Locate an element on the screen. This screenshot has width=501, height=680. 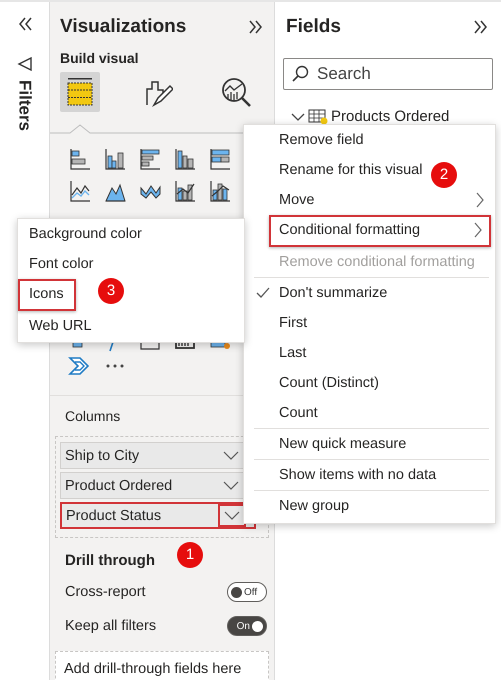
menu-item: Move is located at coordinates (369, 200).